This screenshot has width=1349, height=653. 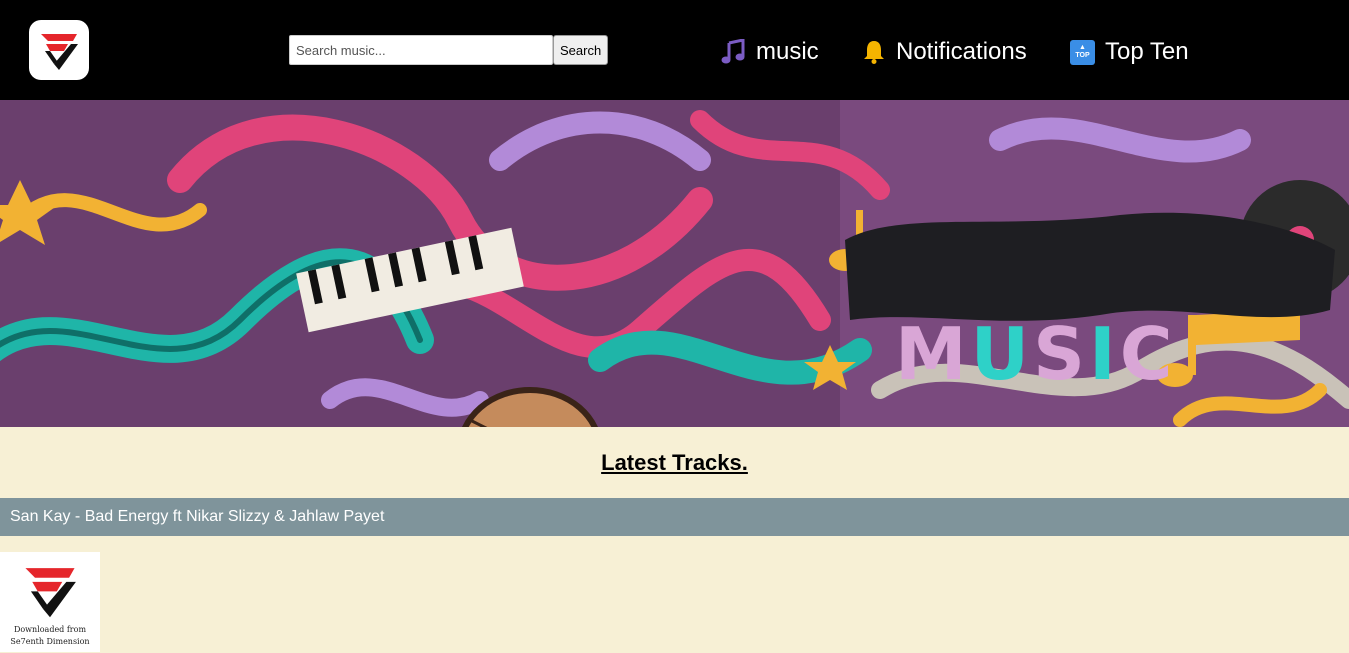 I want to click on cover-caption: Downloaded from Se7enth Dimension, so click(x=50, y=635).